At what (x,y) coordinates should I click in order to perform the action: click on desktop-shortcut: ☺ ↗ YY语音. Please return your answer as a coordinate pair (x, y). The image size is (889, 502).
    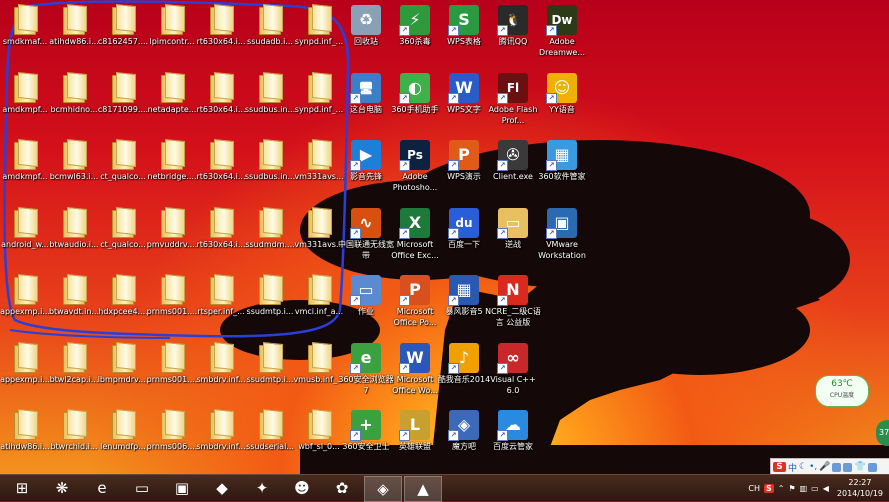
    Looking at the image, I should click on (562, 102).